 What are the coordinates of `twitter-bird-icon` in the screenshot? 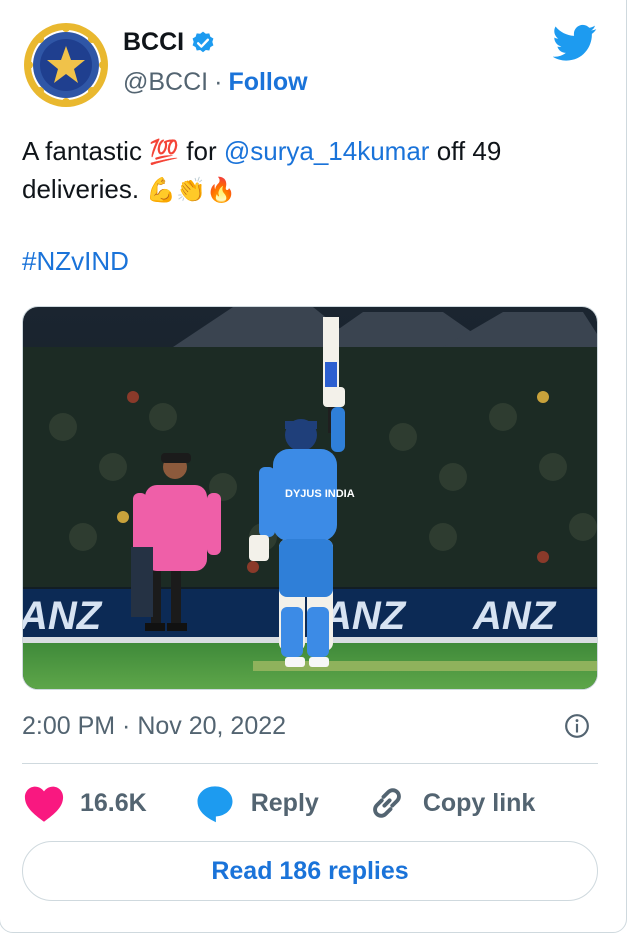 It's located at (575, 43).